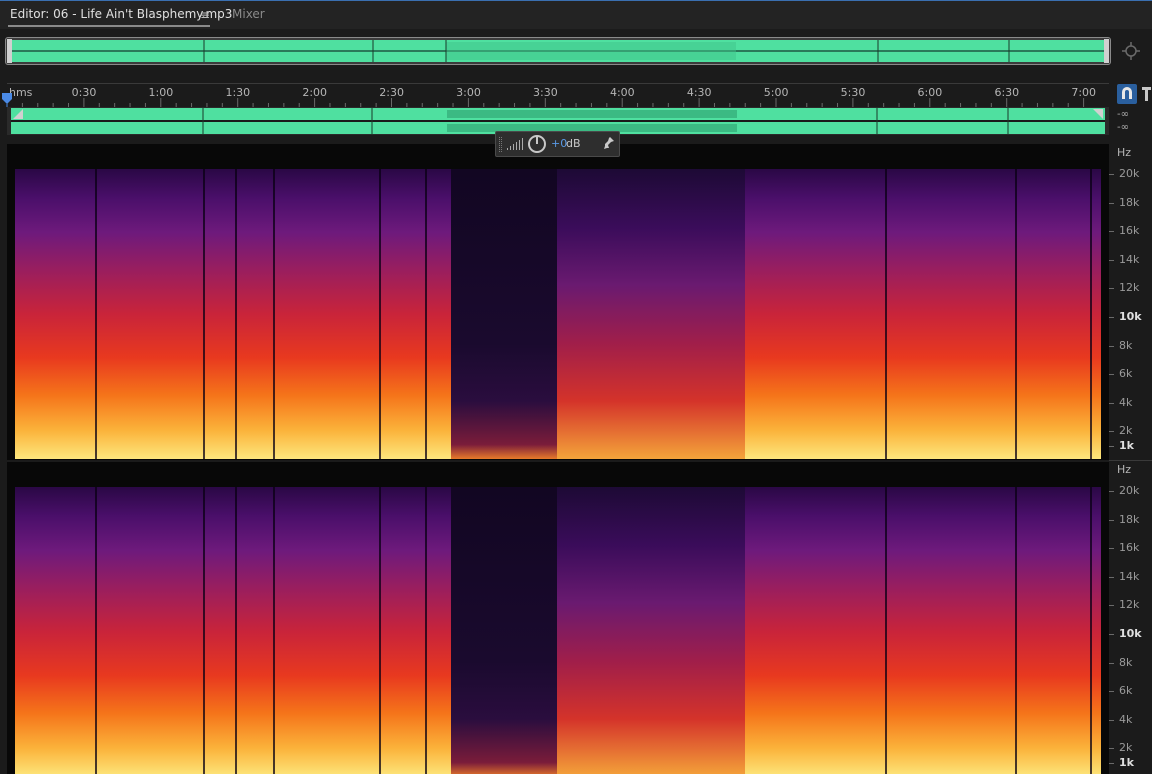 This screenshot has height=774, width=1152. What do you see at coordinates (238, 92) in the screenshot?
I see `ruler-time-label: 1:30` at bounding box center [238, 92].